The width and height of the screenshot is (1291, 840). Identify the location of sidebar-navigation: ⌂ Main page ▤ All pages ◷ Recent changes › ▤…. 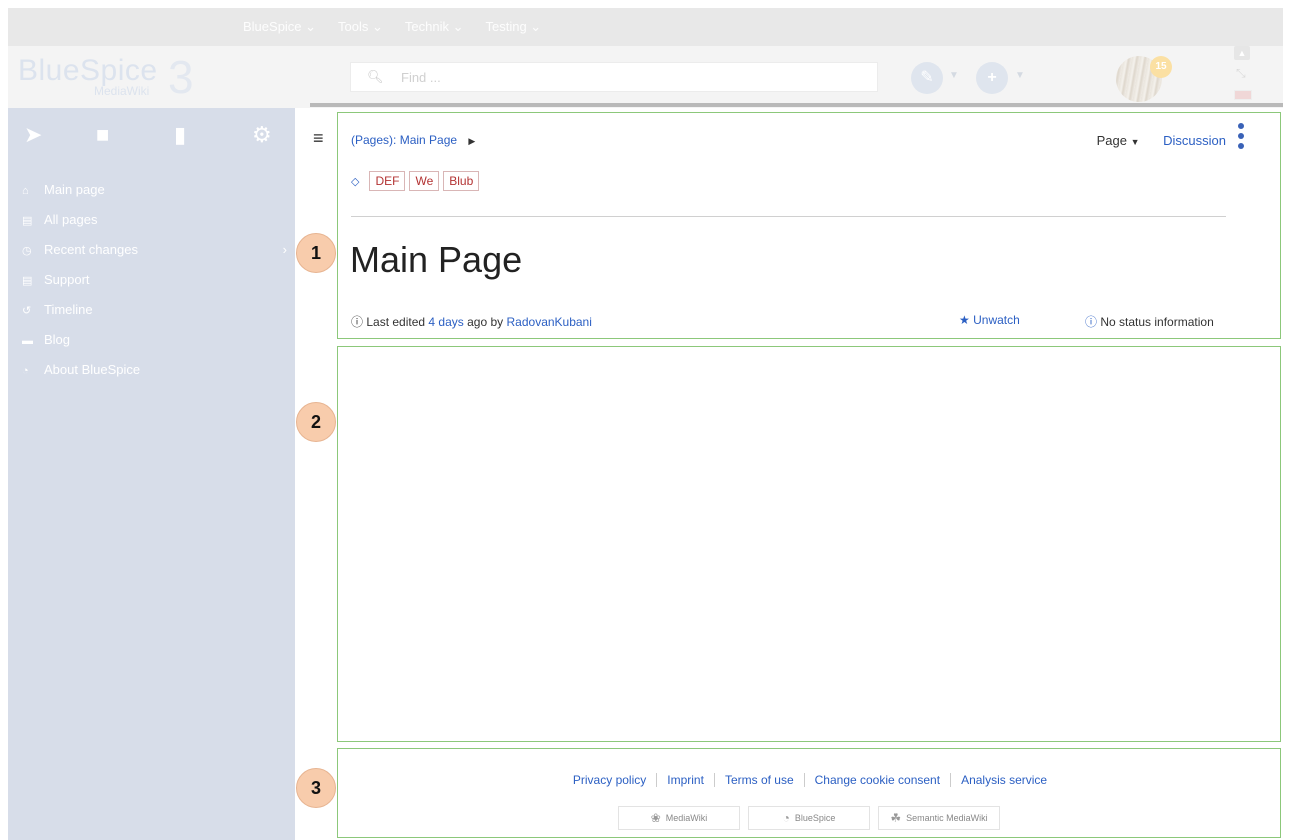
(154, 287).